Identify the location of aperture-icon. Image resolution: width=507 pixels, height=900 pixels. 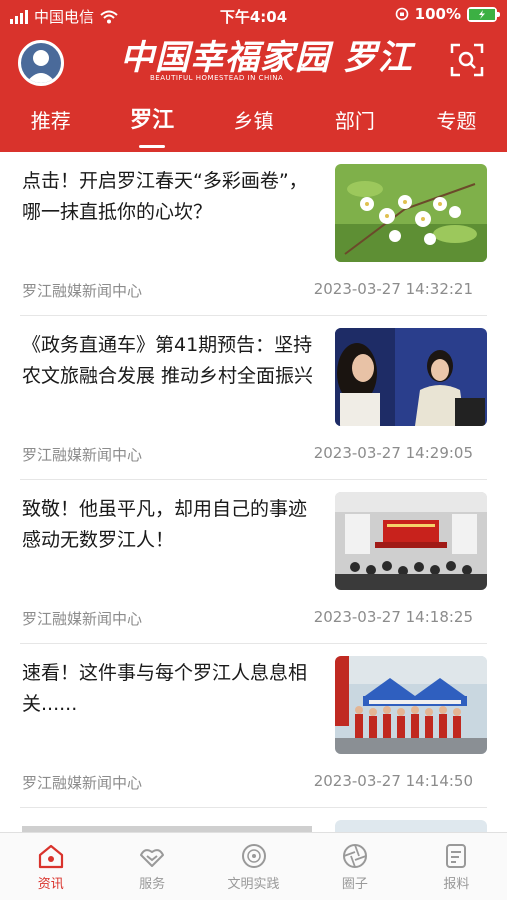
(354, 856).